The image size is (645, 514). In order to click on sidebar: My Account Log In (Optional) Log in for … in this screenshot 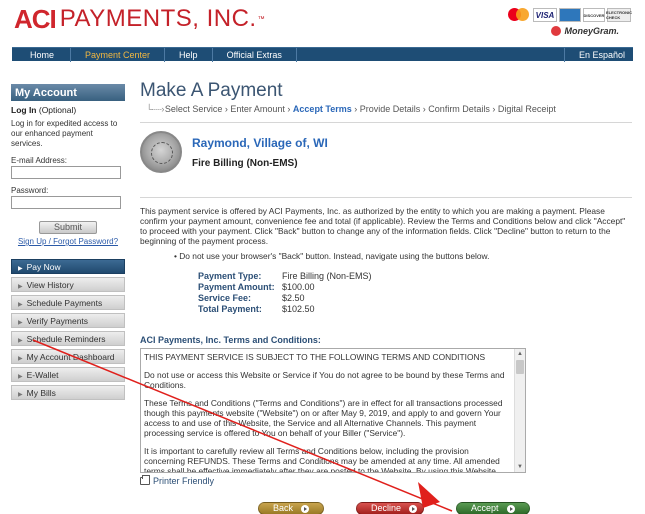, I will do `click(68, 243)`.